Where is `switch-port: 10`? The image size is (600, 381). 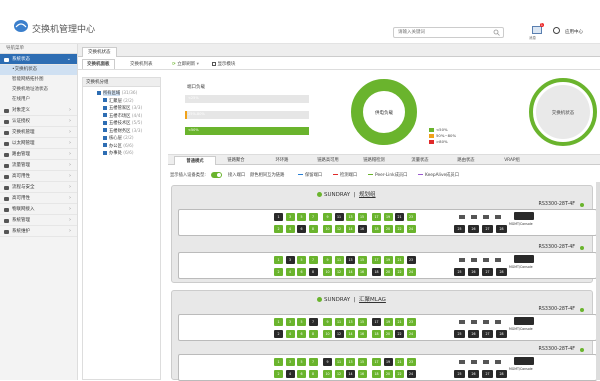
switch-port: 10 is located at coordinates (327, 334).